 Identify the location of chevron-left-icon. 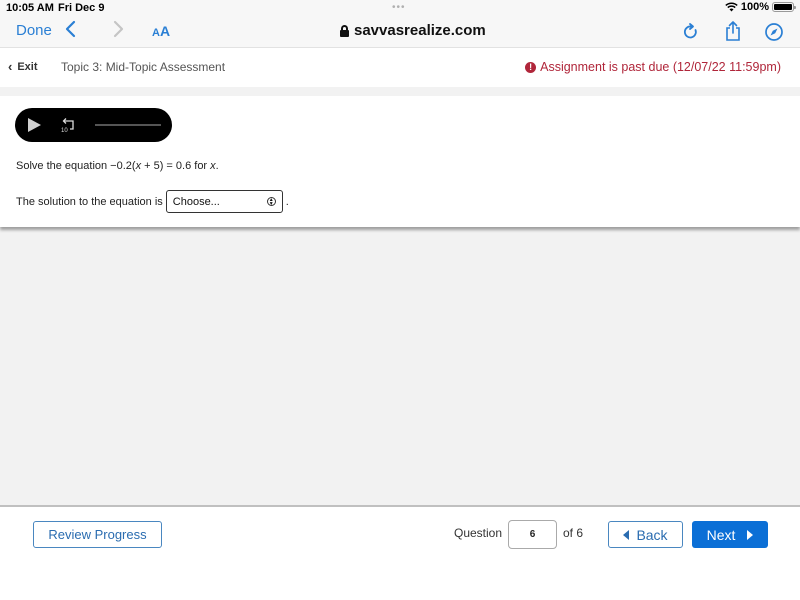
(70, 32).